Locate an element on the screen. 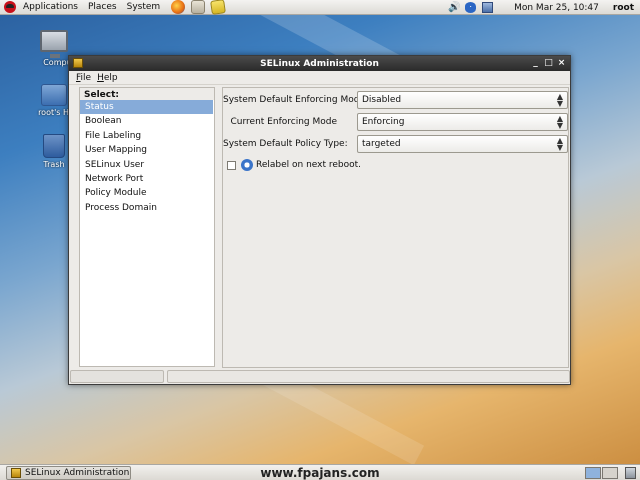 The image size is (640, 480). bluetooth-icon: ᛫ is located at coordinates (471, 7).